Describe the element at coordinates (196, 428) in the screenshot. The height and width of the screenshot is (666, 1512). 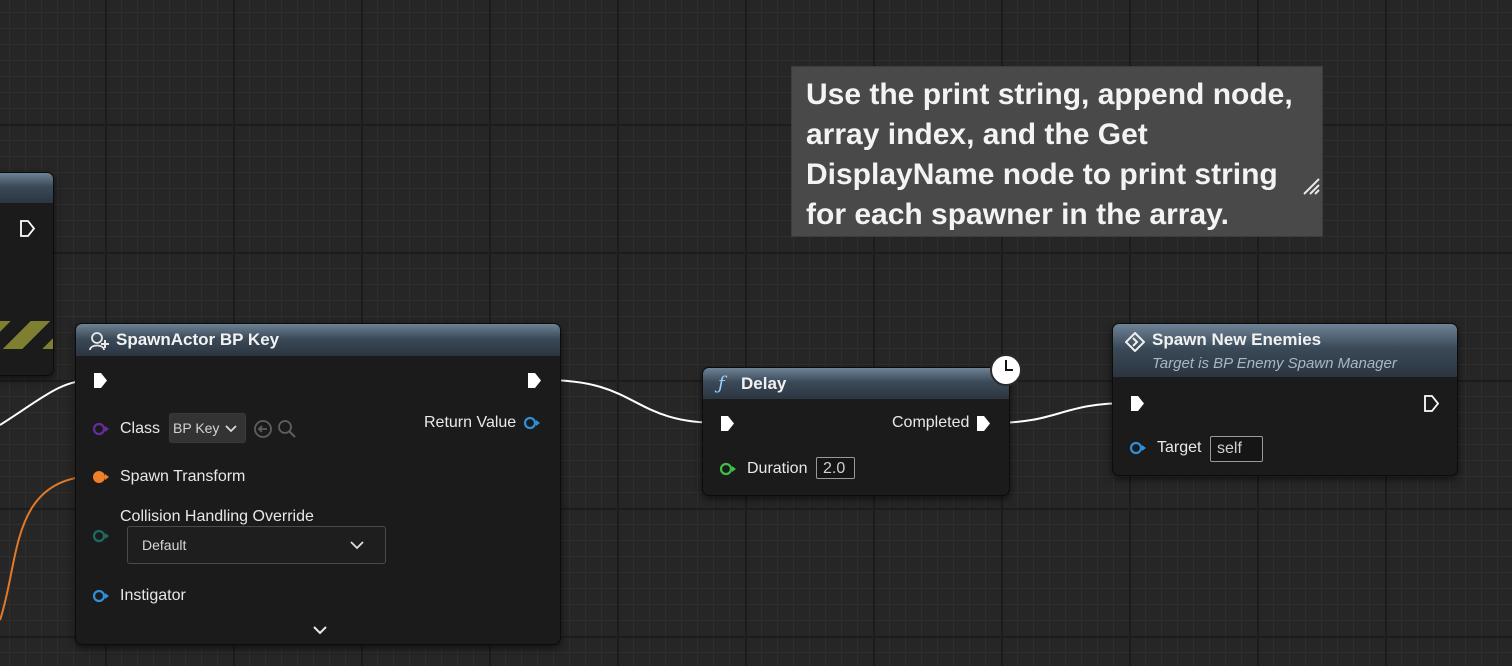
I see `class-select-value: BP Key` at that location.